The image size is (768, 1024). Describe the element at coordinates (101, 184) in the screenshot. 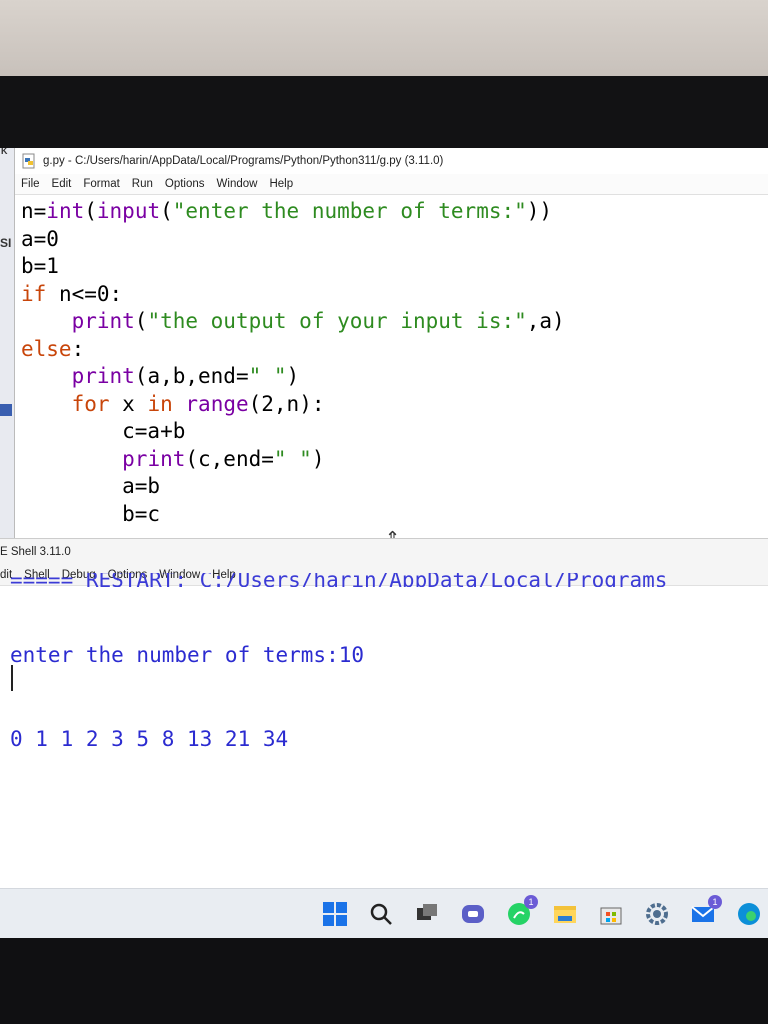

I see `menu-format: Format` at that location.